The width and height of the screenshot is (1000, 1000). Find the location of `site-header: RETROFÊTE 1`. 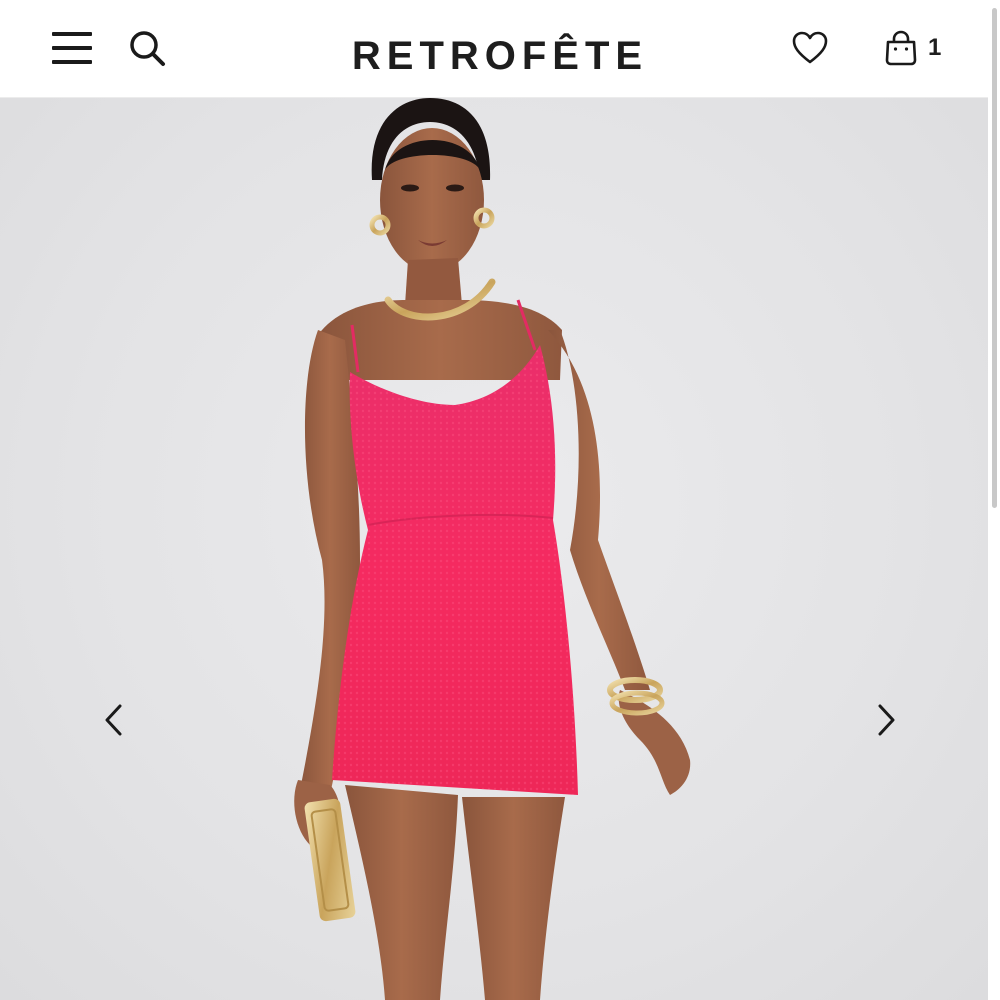

site-header: RETROFÊTE 1 is located at coordinates (494, 49).